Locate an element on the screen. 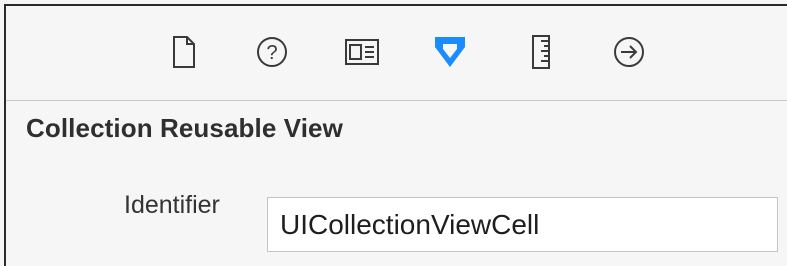  size-inspector-icon is located at coordinates (541, 52).